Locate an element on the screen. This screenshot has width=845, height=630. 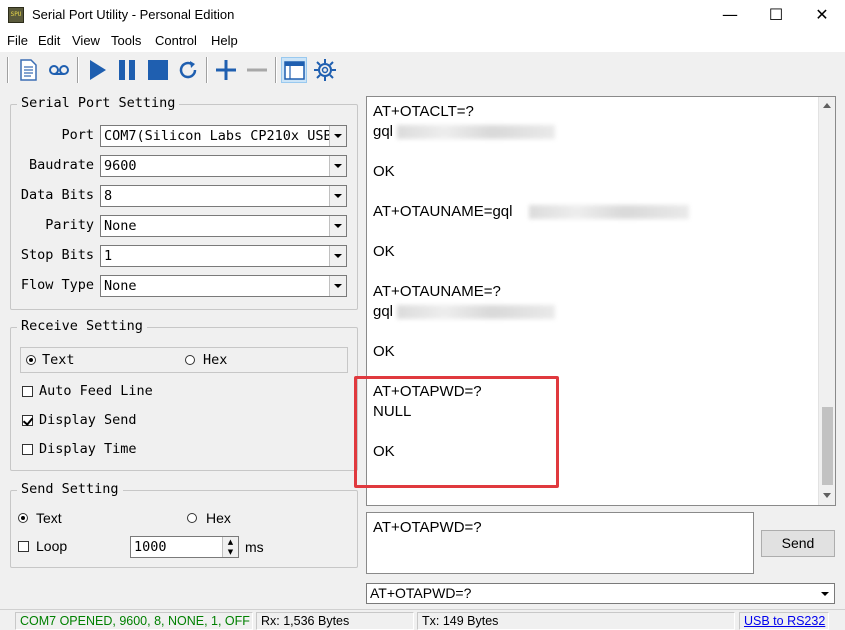
new-document-icon is located at coordinates (28, 70).